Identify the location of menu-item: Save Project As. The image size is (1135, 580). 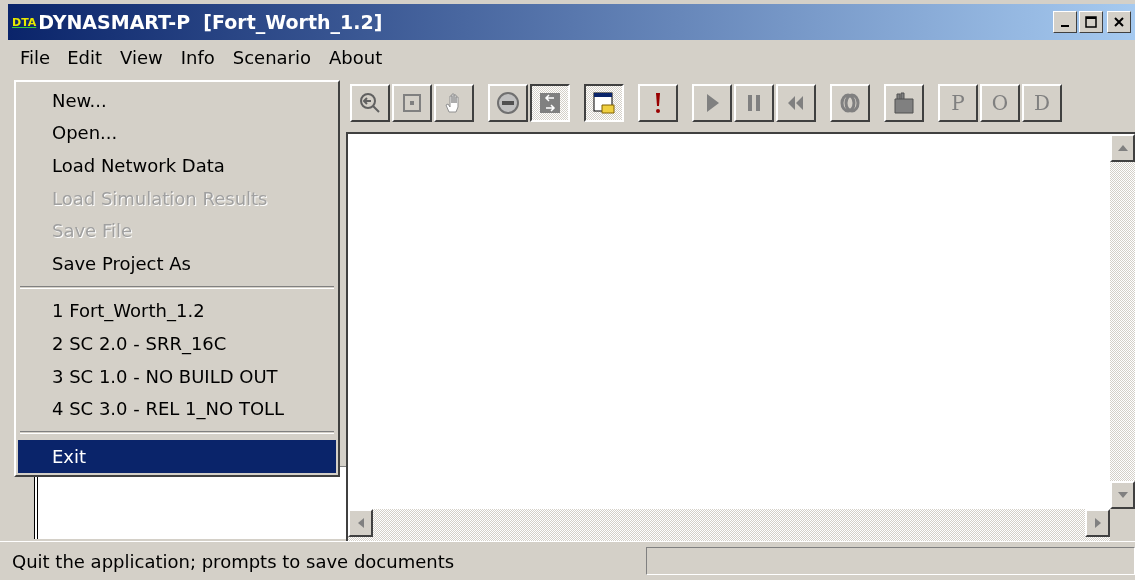
(177, 263).